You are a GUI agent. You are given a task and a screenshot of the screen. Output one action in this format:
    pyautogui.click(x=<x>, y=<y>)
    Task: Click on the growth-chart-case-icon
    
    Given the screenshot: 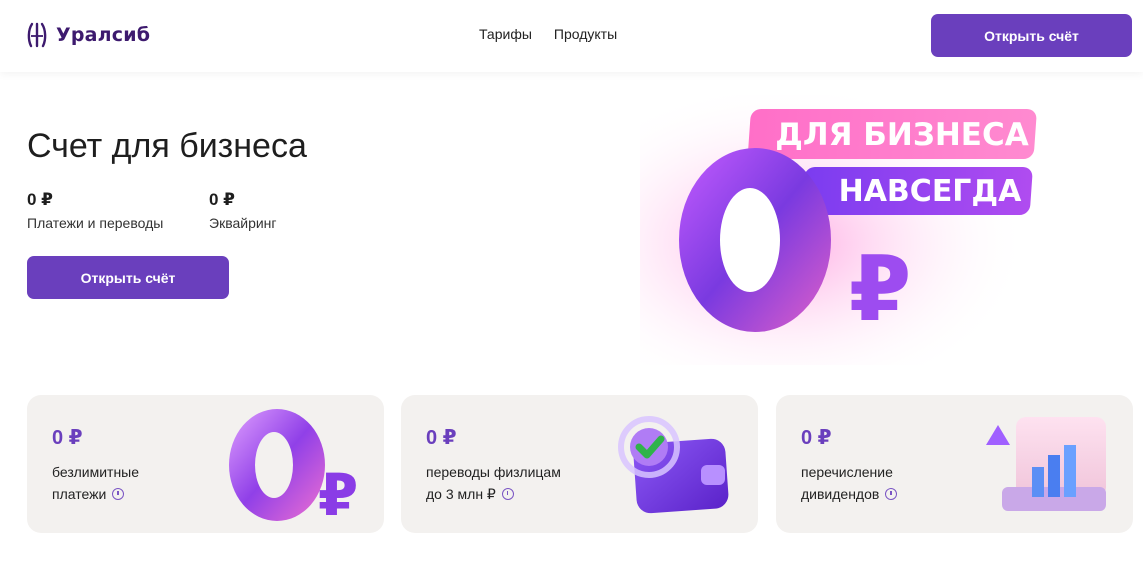 What is the action you would take?
    pyautogui.click(x=1046, y=464)
    